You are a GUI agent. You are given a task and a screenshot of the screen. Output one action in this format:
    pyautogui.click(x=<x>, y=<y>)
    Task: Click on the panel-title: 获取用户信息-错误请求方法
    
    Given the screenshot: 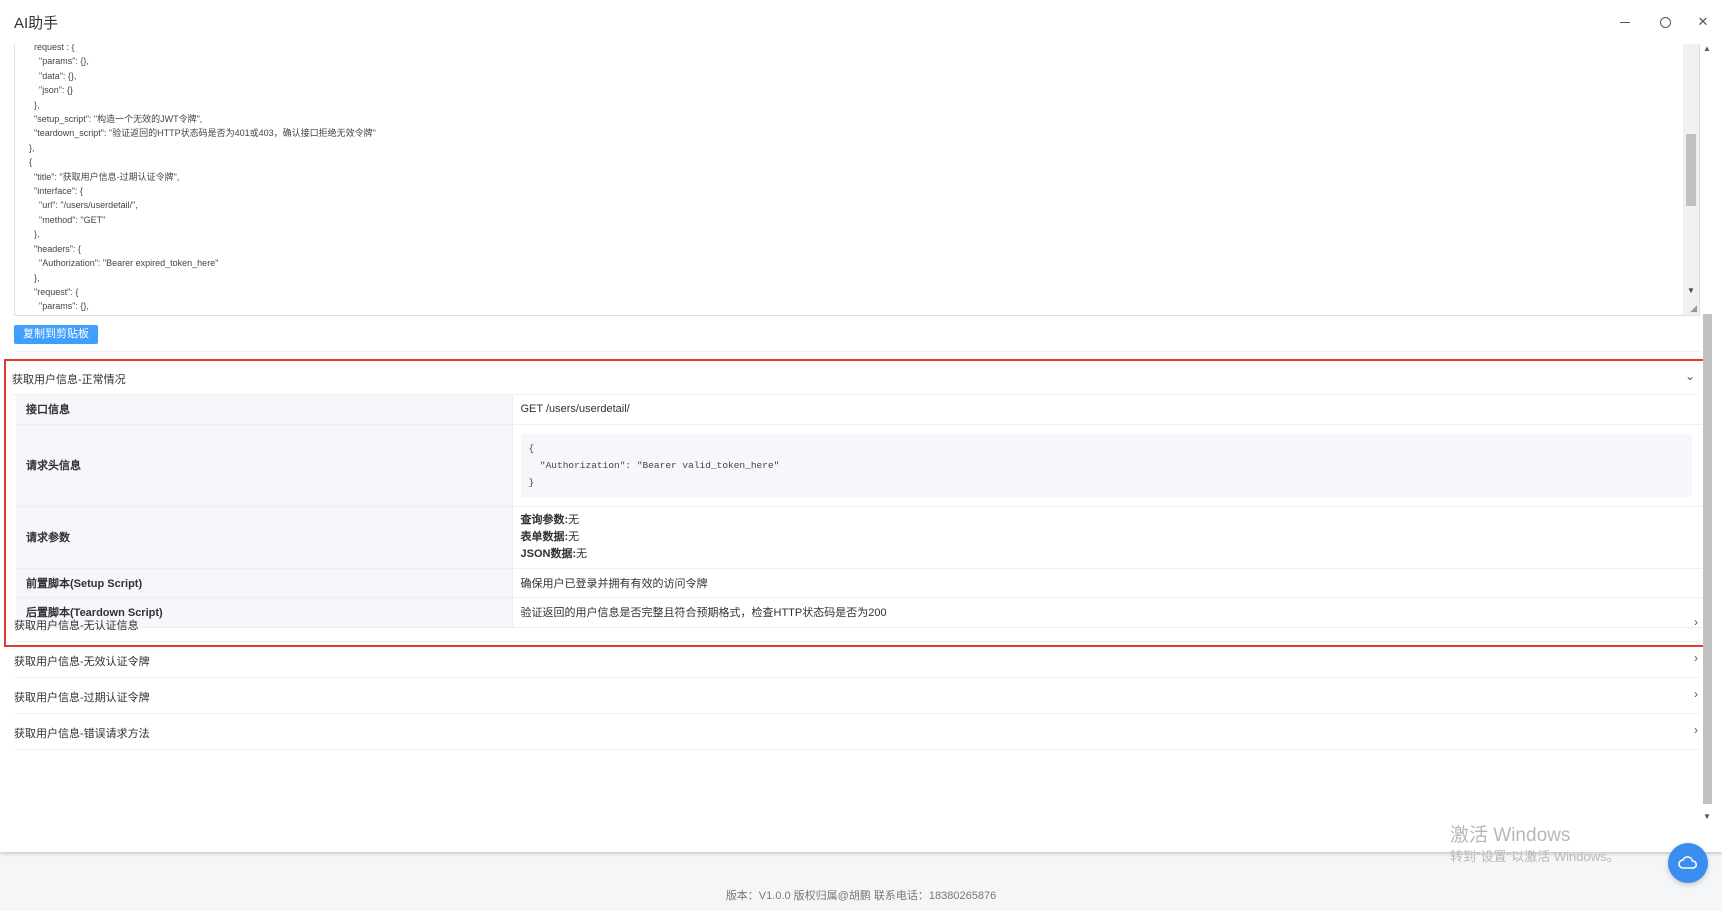 What is the action you would take?
    pyautogui.click(x=82, y=734)
    